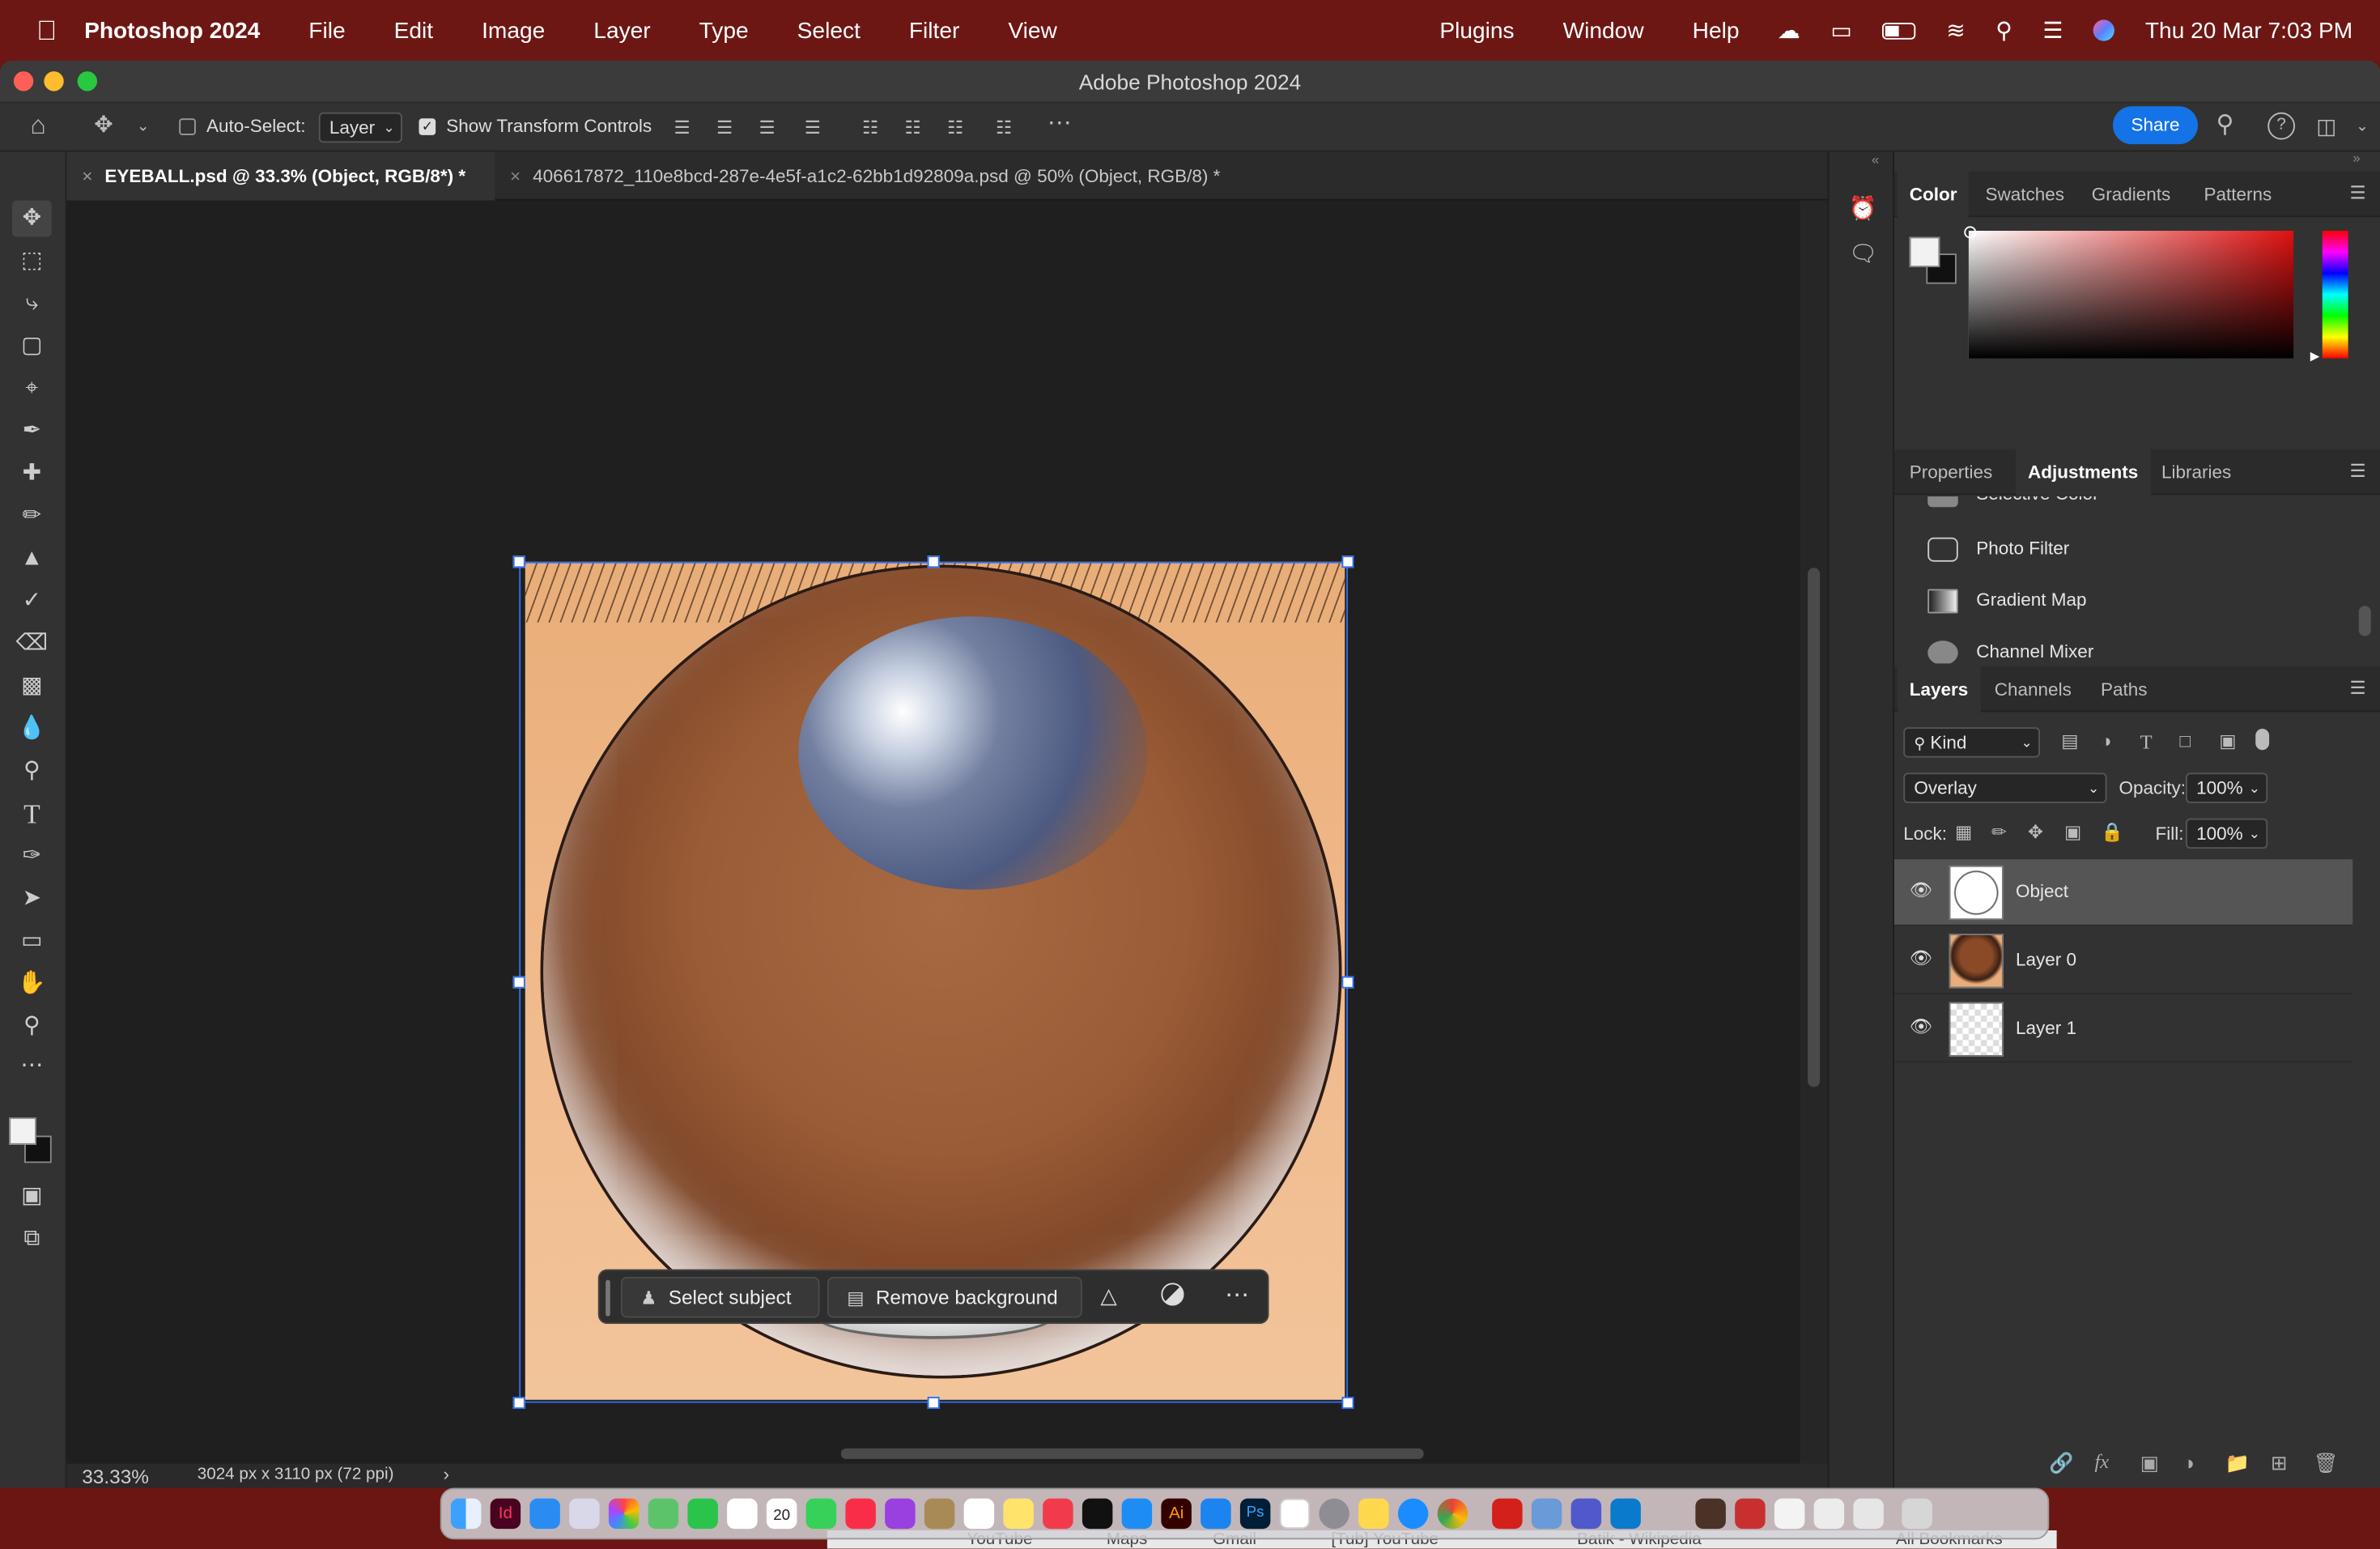 Image resolution: width=2380 pixels, height=1549 pixels. What do you see at coordinates (1917, 1514) in the screenshot?
I see `trash-icon` at bounding box center [1917, 1514].